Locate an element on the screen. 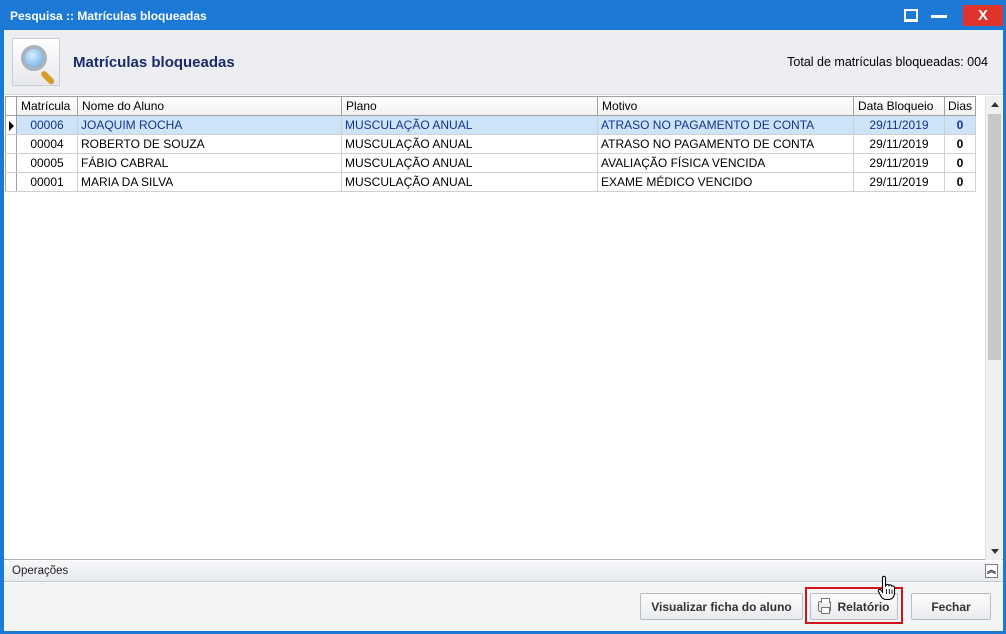 The width and height of the screenshot is (1006, 634). close-button: X is located at coordinates (983, 15).